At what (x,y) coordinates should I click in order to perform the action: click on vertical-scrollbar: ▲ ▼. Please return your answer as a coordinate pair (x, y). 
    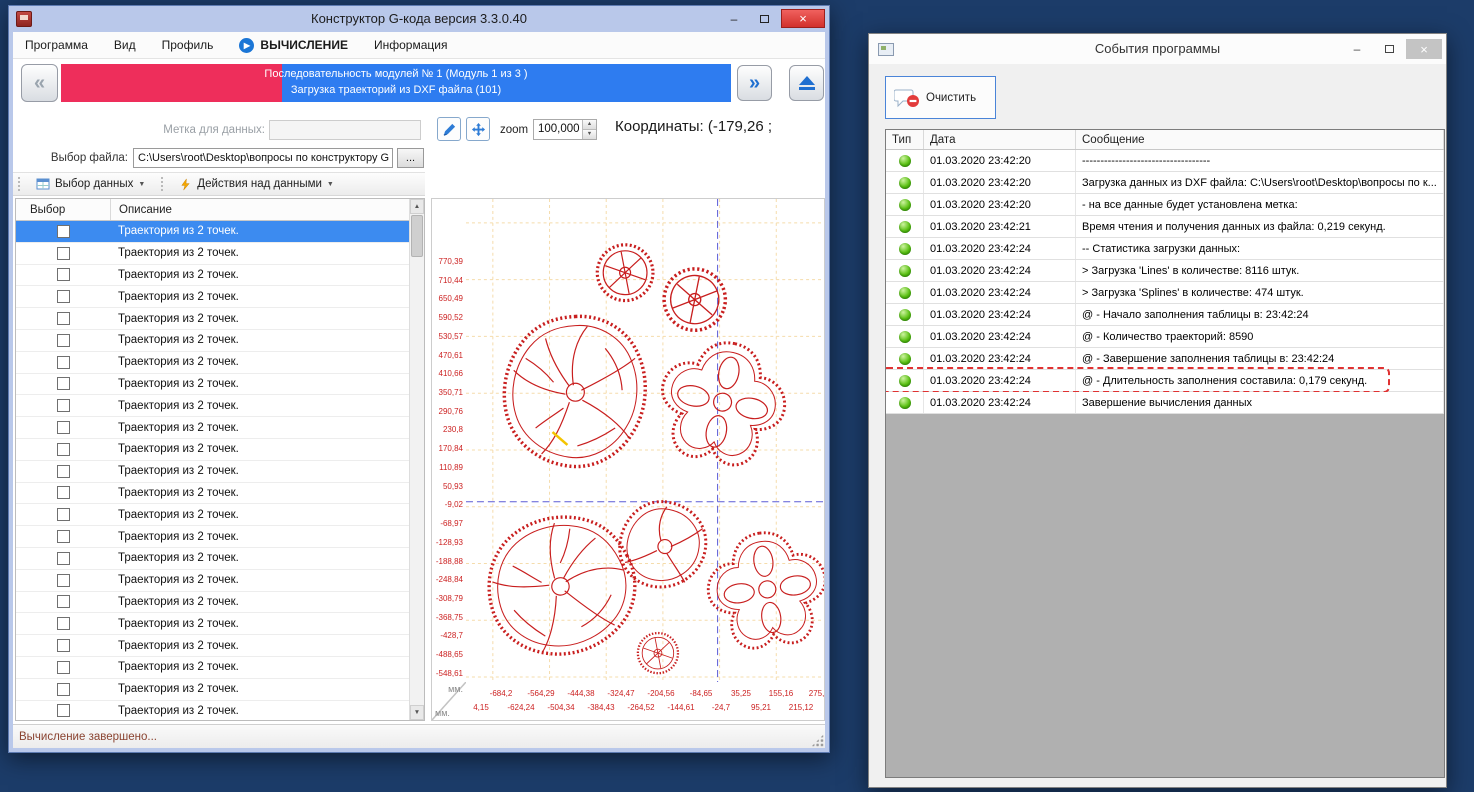
    Looking at the image, I should click on (416, 459).